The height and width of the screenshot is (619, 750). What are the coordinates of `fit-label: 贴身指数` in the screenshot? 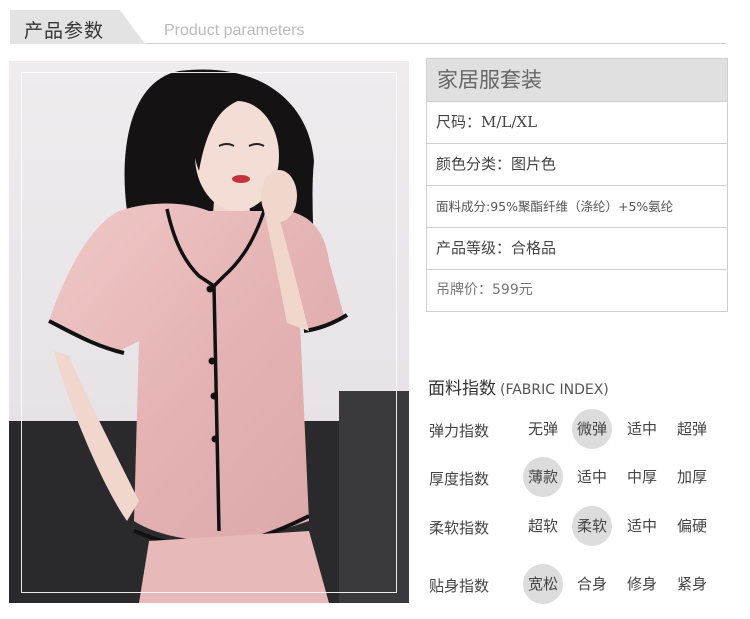 It's located at (459, 586).